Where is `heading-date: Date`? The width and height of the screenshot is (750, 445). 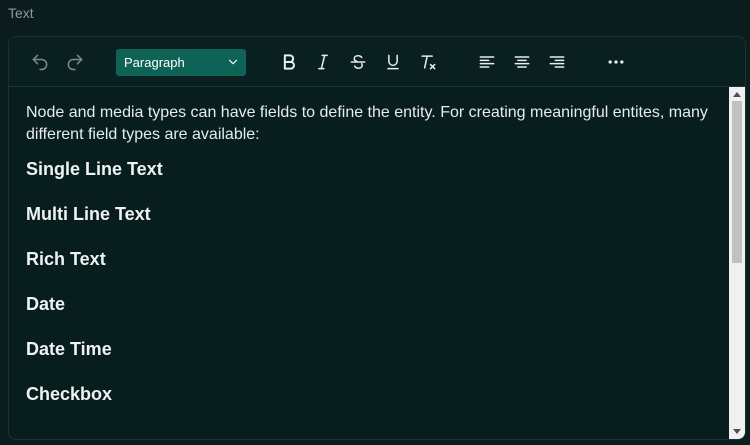 heading-date: Date is located at coordinates (46, 304).